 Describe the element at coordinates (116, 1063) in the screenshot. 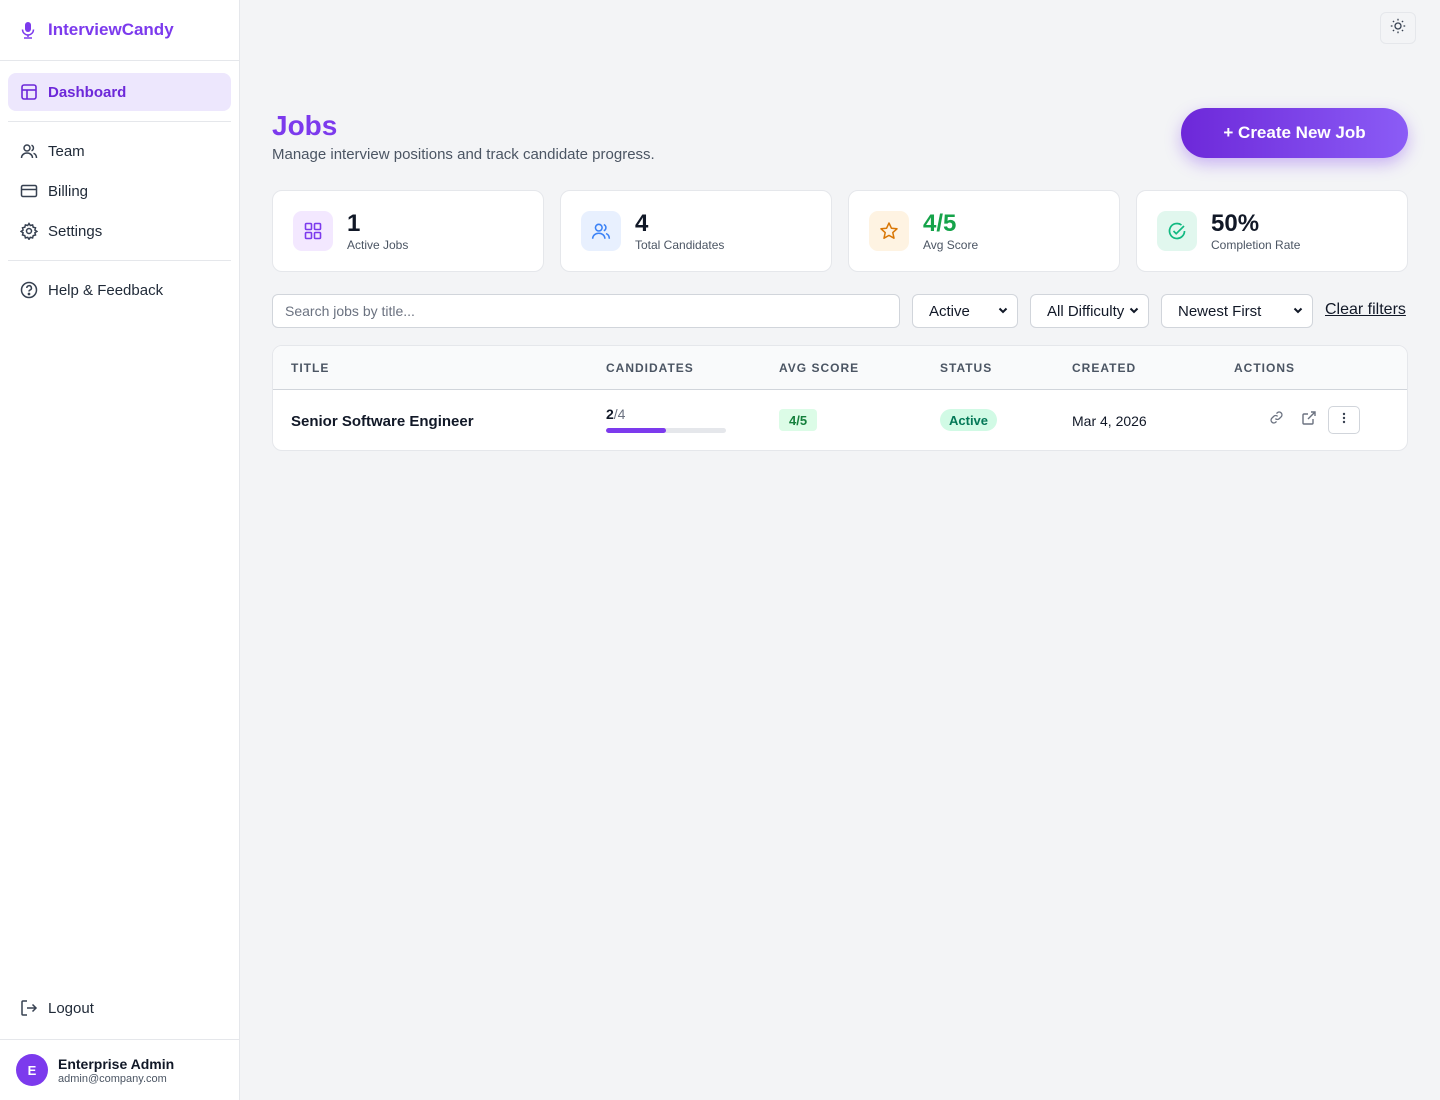

I see `user-name: Enterprise Admin` at that location.